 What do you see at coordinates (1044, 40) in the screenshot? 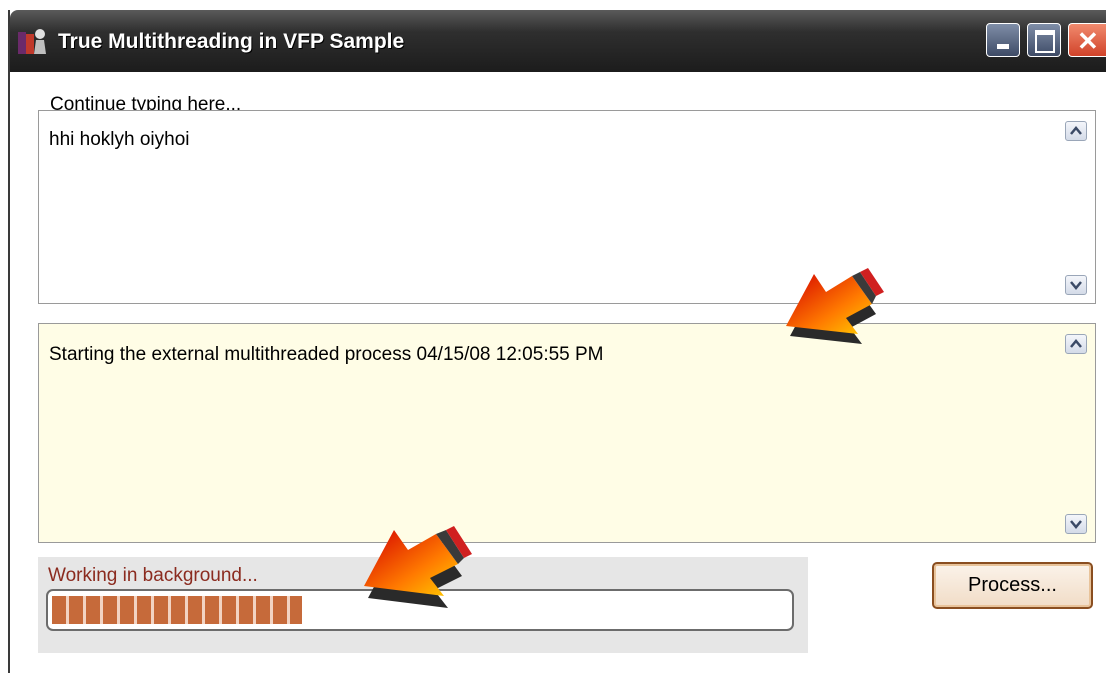
I see `maximize-icon` at bounding box center [1044, 40].